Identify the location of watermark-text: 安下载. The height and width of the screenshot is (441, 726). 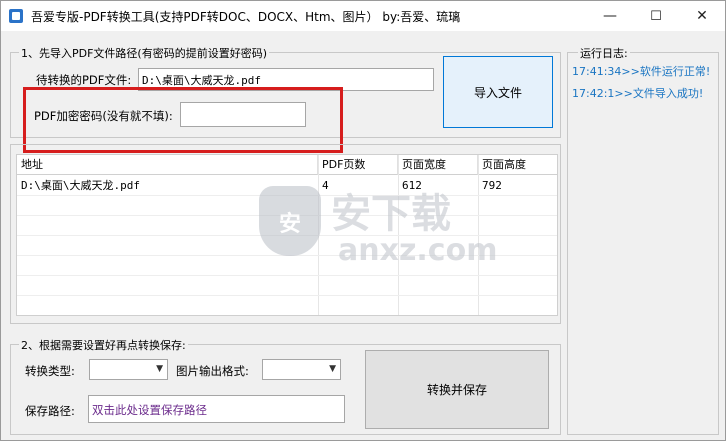
(391, 214).